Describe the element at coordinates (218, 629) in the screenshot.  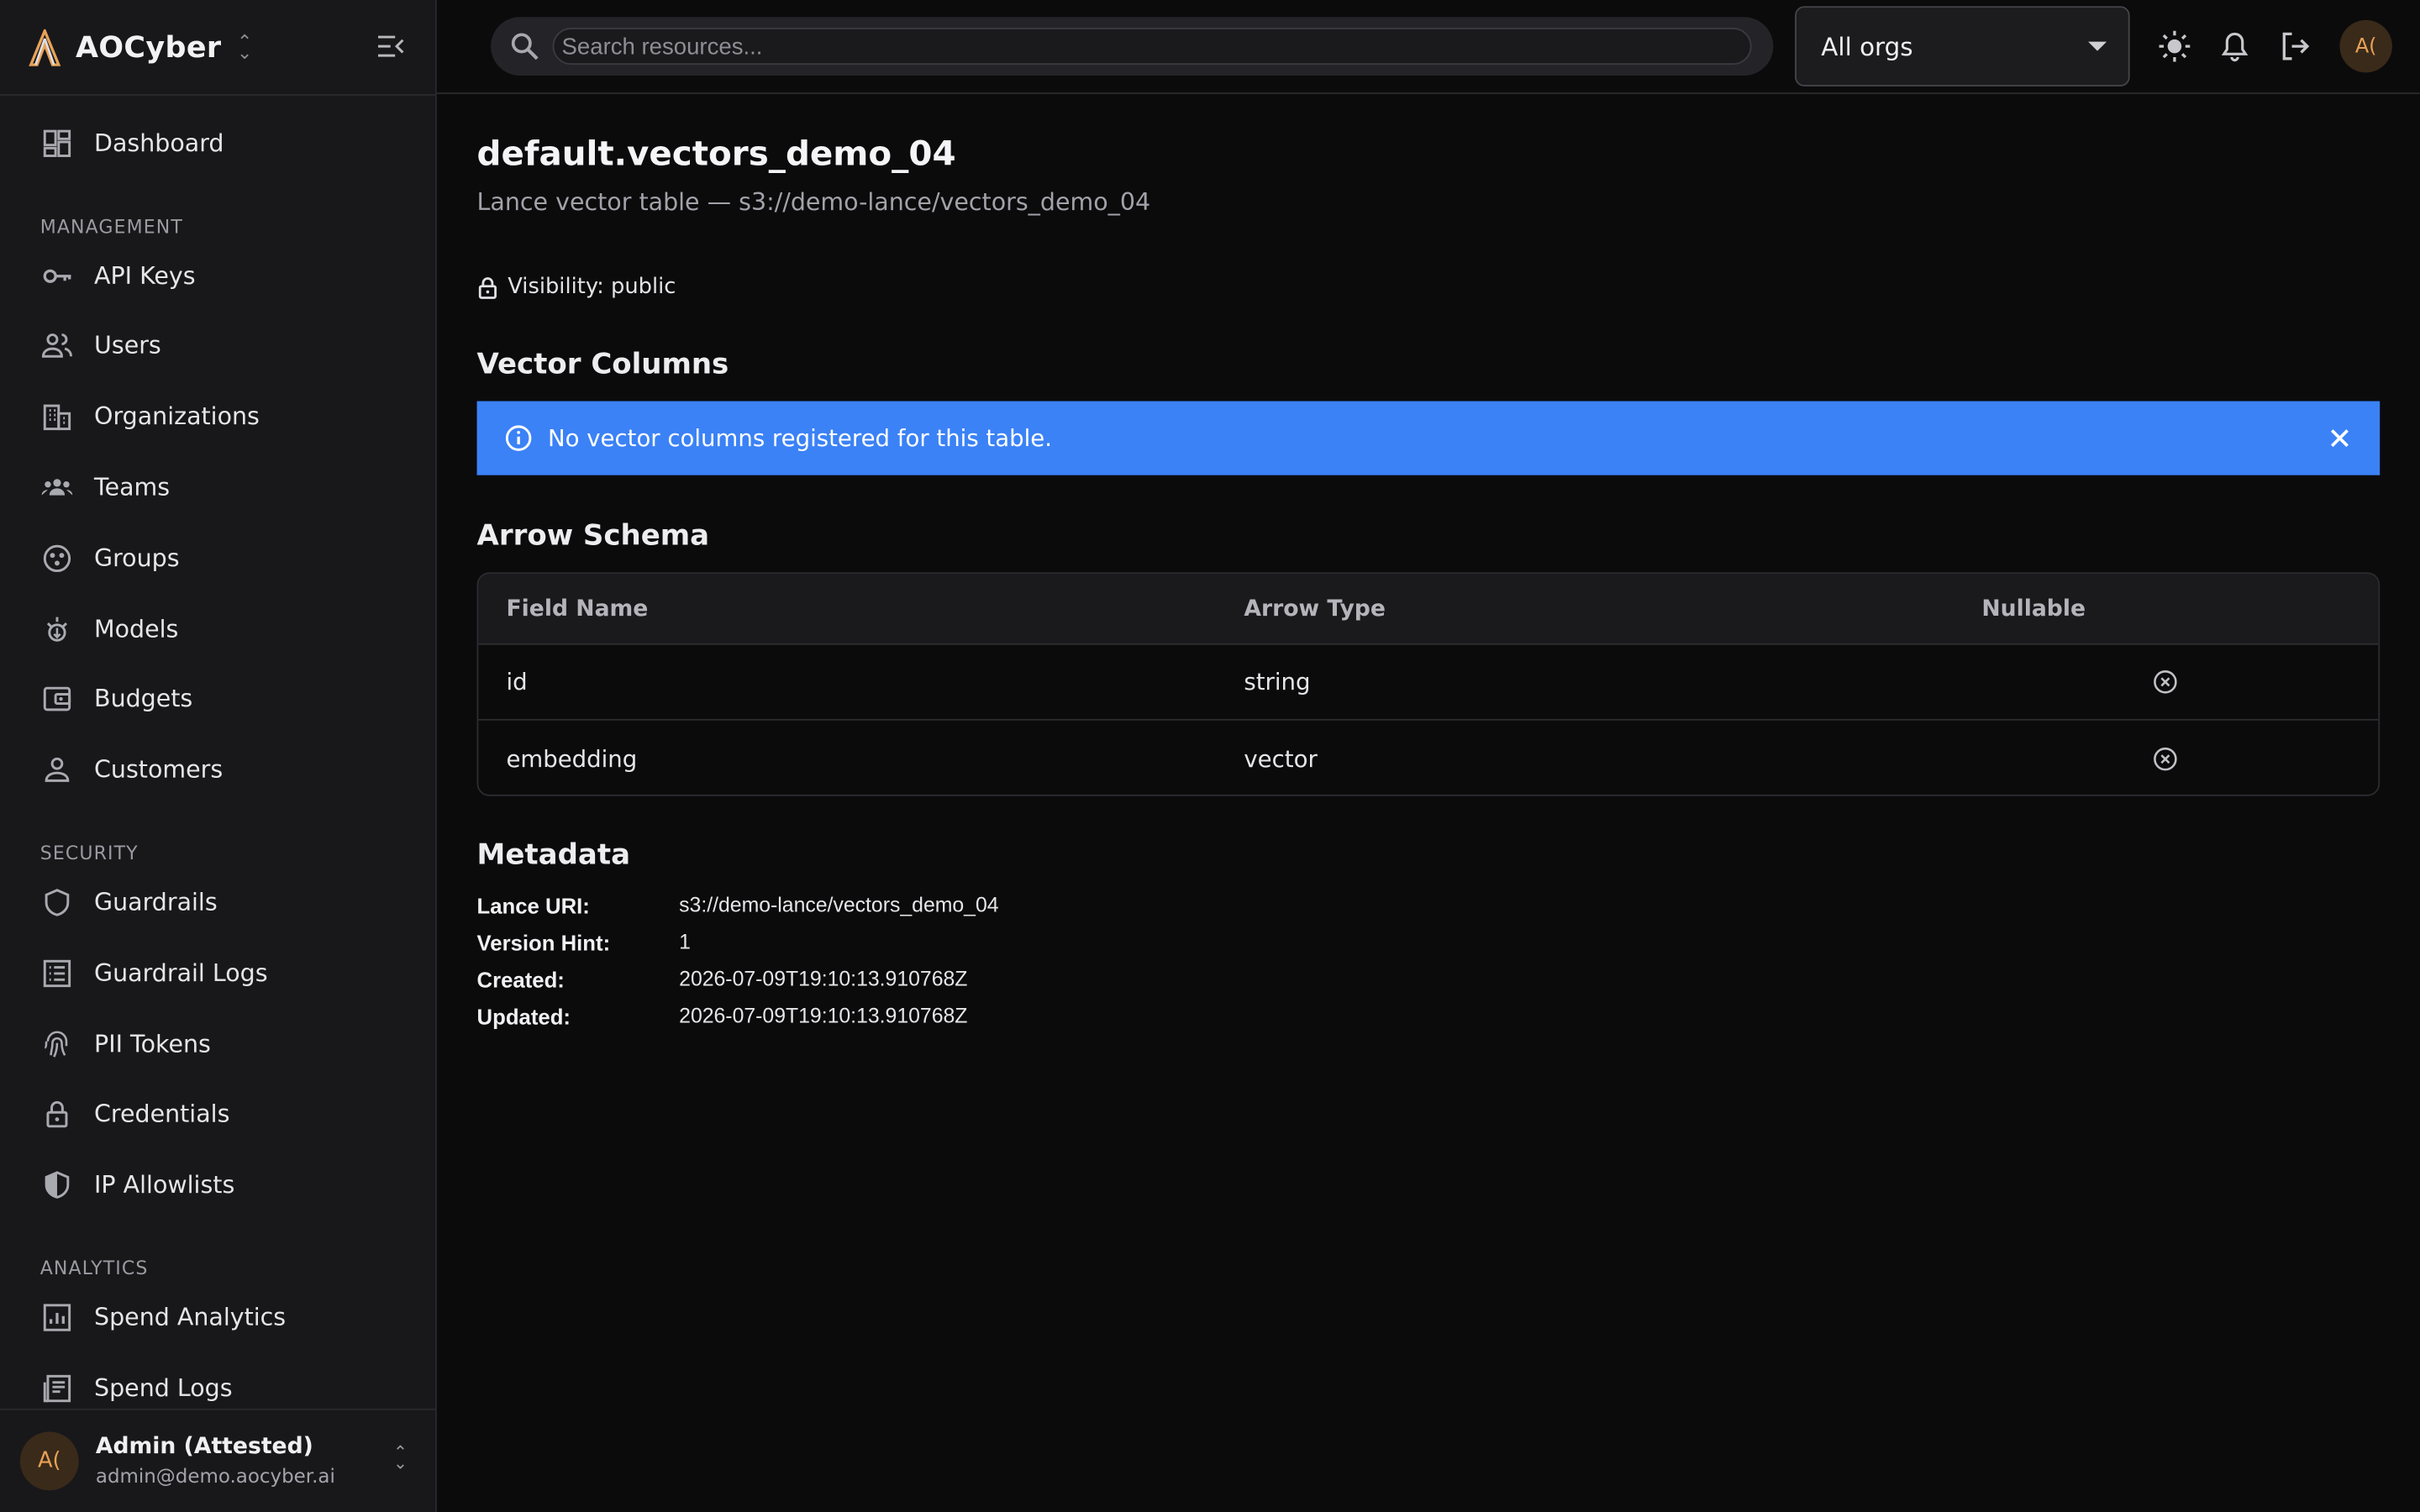
I see `sidebar-item-models: Models` at that location.